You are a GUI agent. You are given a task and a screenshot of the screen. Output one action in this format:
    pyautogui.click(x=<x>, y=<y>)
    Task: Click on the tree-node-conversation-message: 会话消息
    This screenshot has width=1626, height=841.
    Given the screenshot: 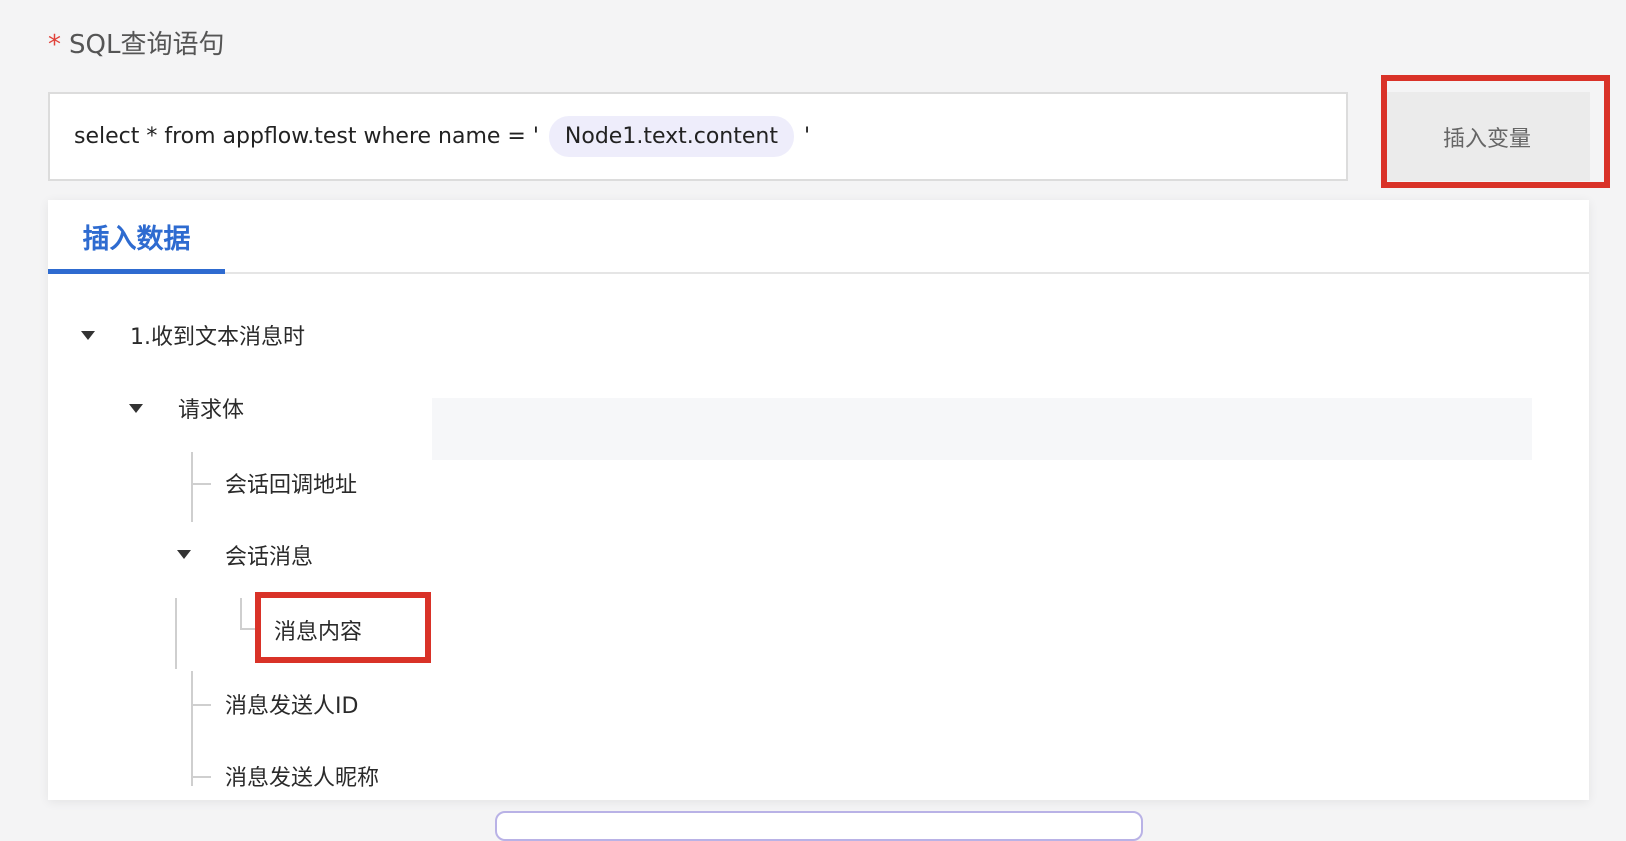 What is the action you would take?
    pyautogui.click(x=269, y=555)
    